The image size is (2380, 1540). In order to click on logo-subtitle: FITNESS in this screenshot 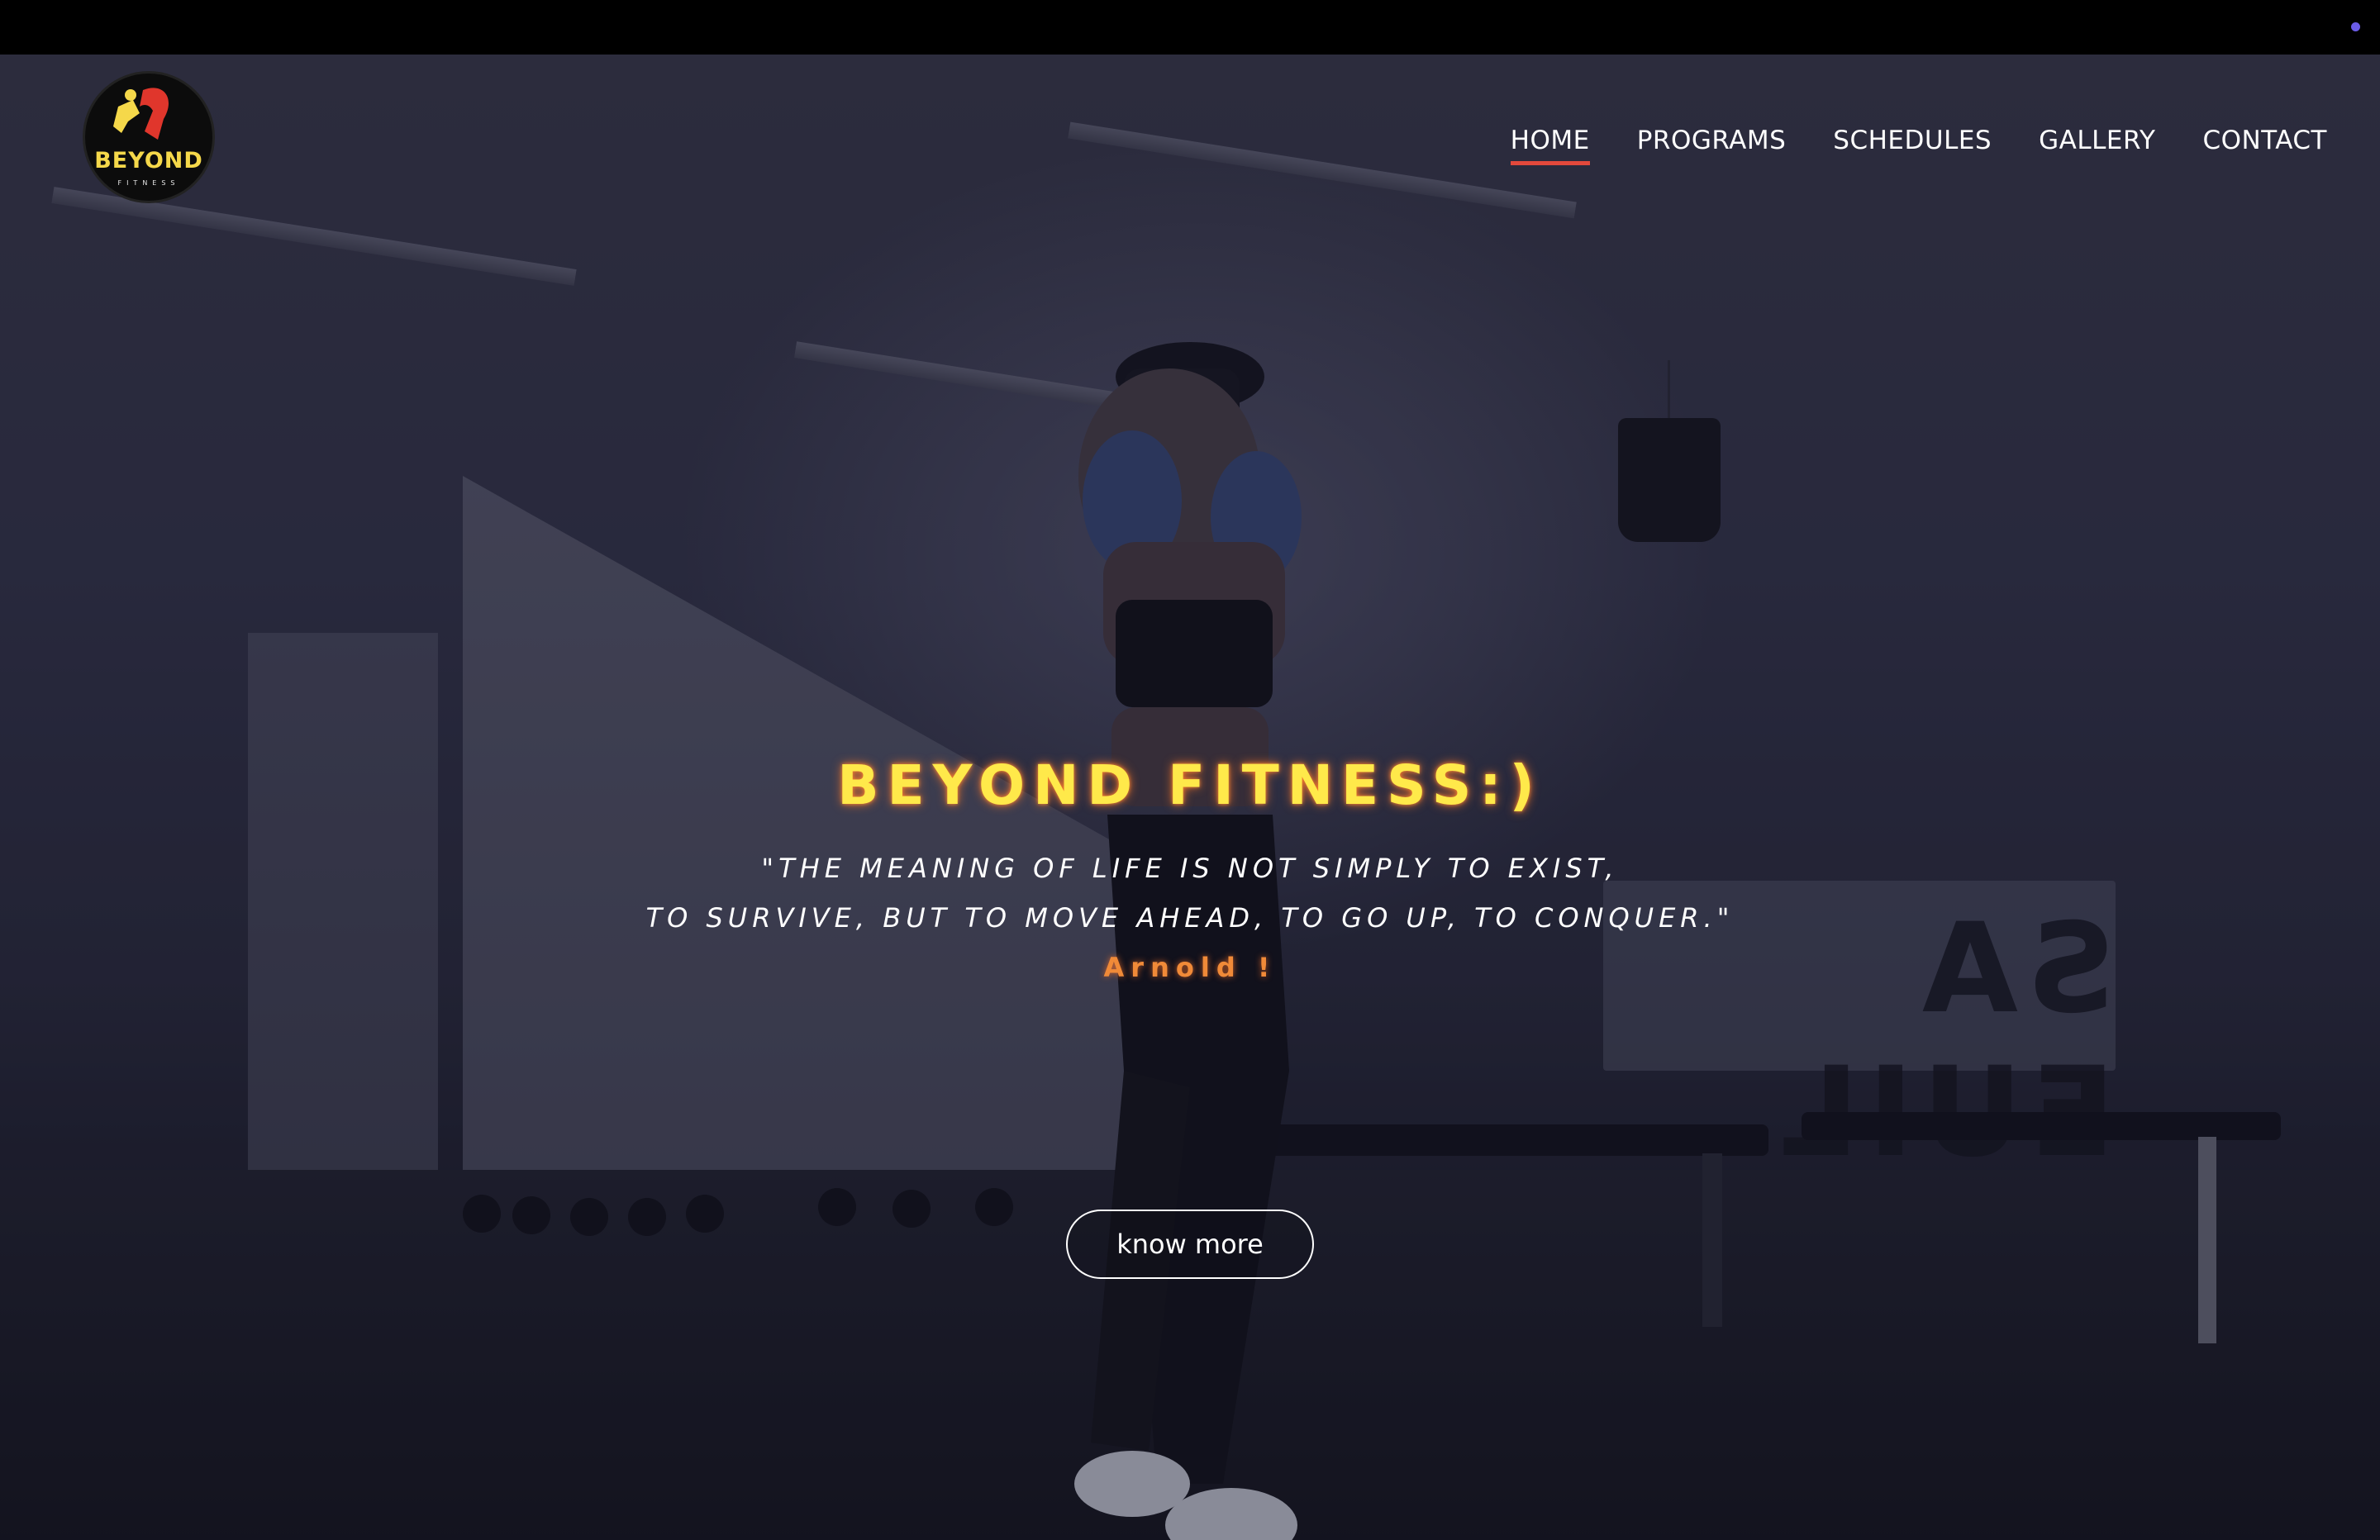, I will do `click(148, 183)`.